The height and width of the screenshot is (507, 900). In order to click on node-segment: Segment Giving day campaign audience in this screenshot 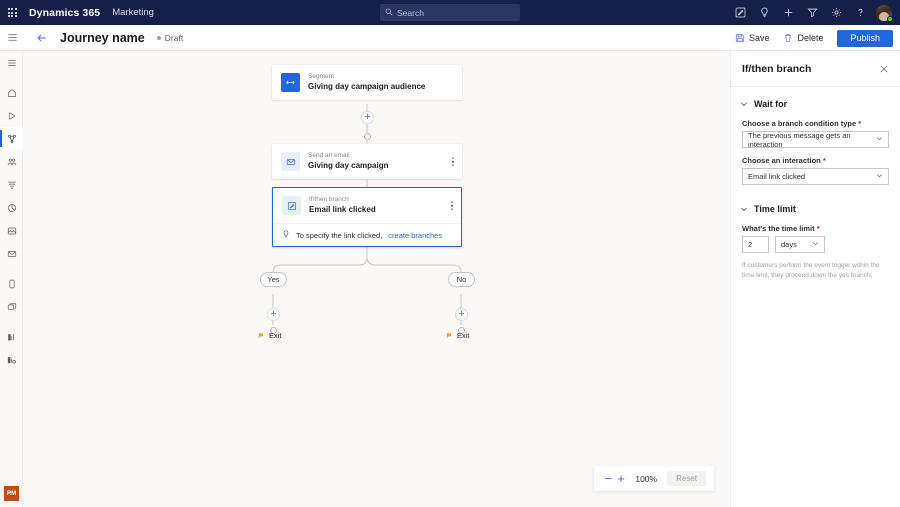, I will do `click(367, 82)`.